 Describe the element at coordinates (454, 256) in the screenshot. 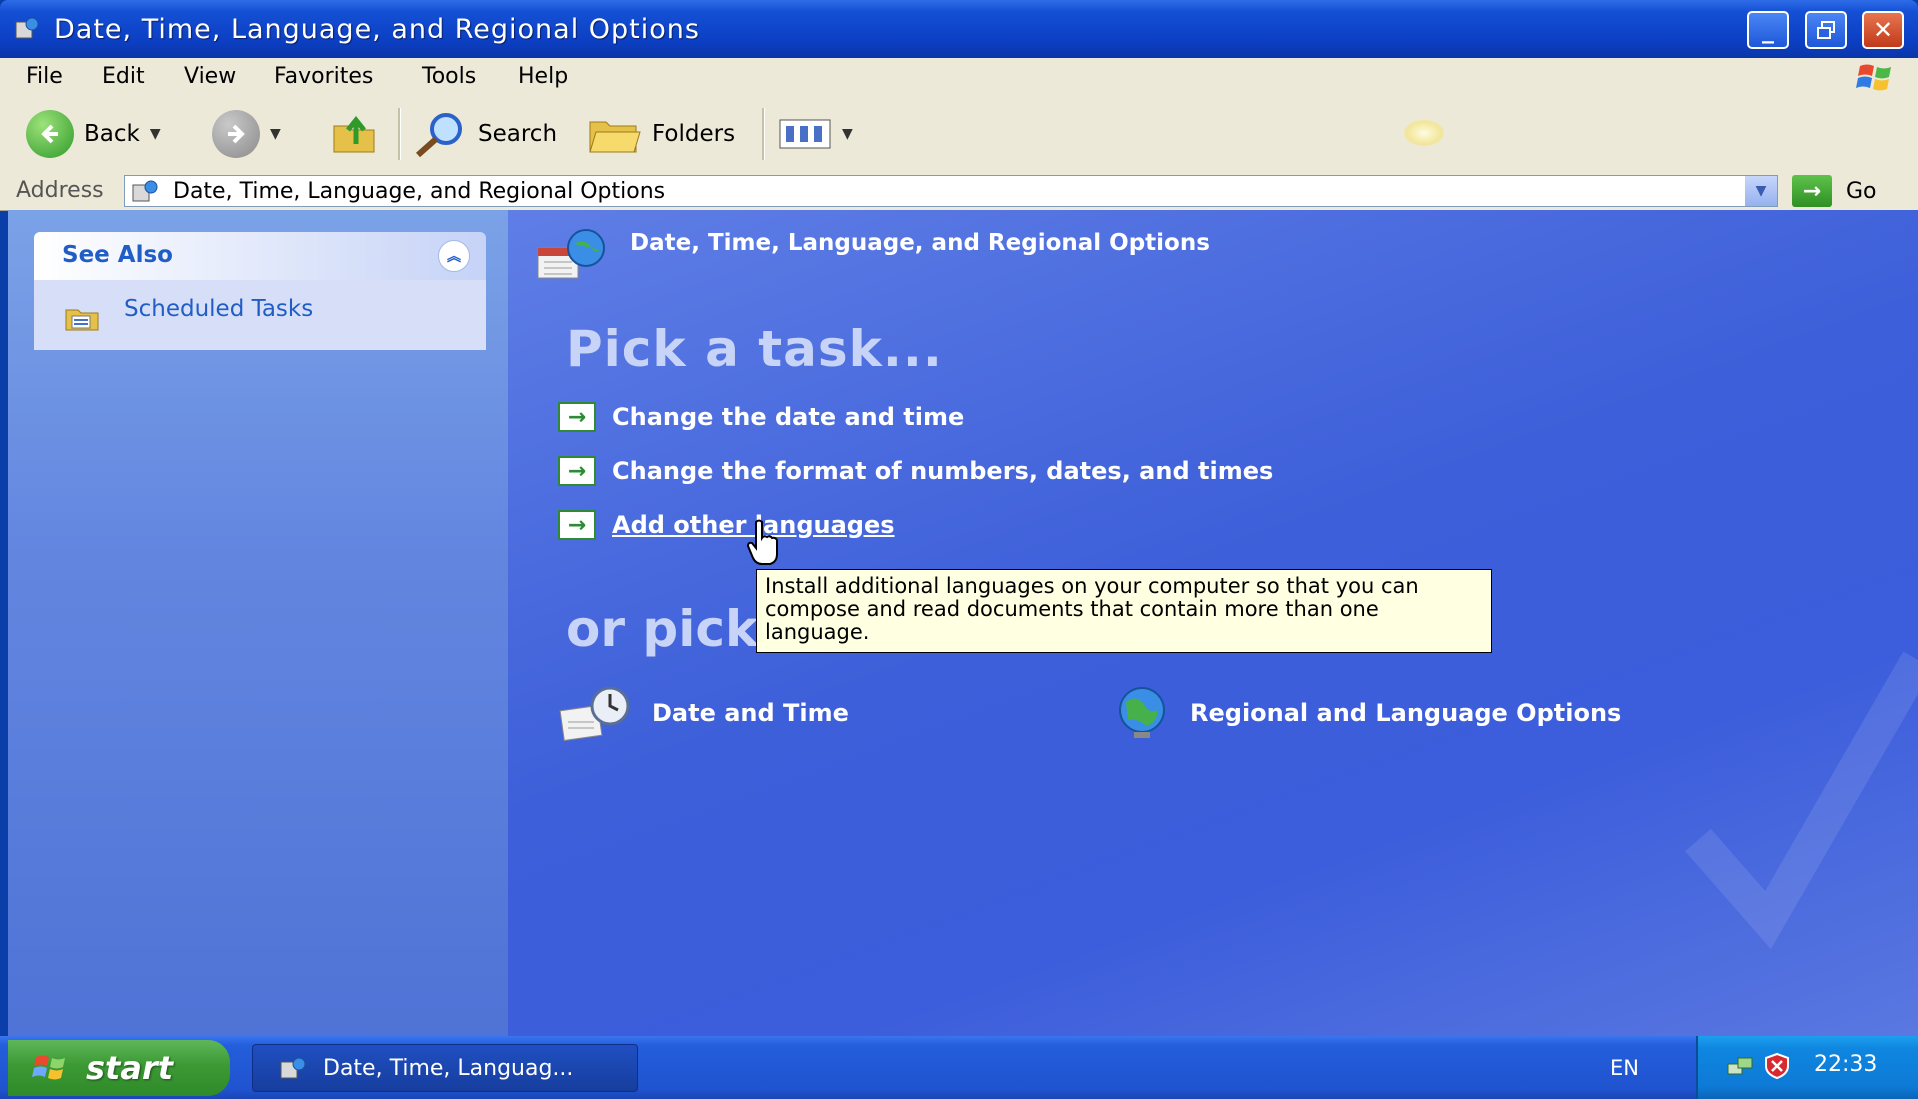

I see `collapse-chevron-icon: ︽` at that location.